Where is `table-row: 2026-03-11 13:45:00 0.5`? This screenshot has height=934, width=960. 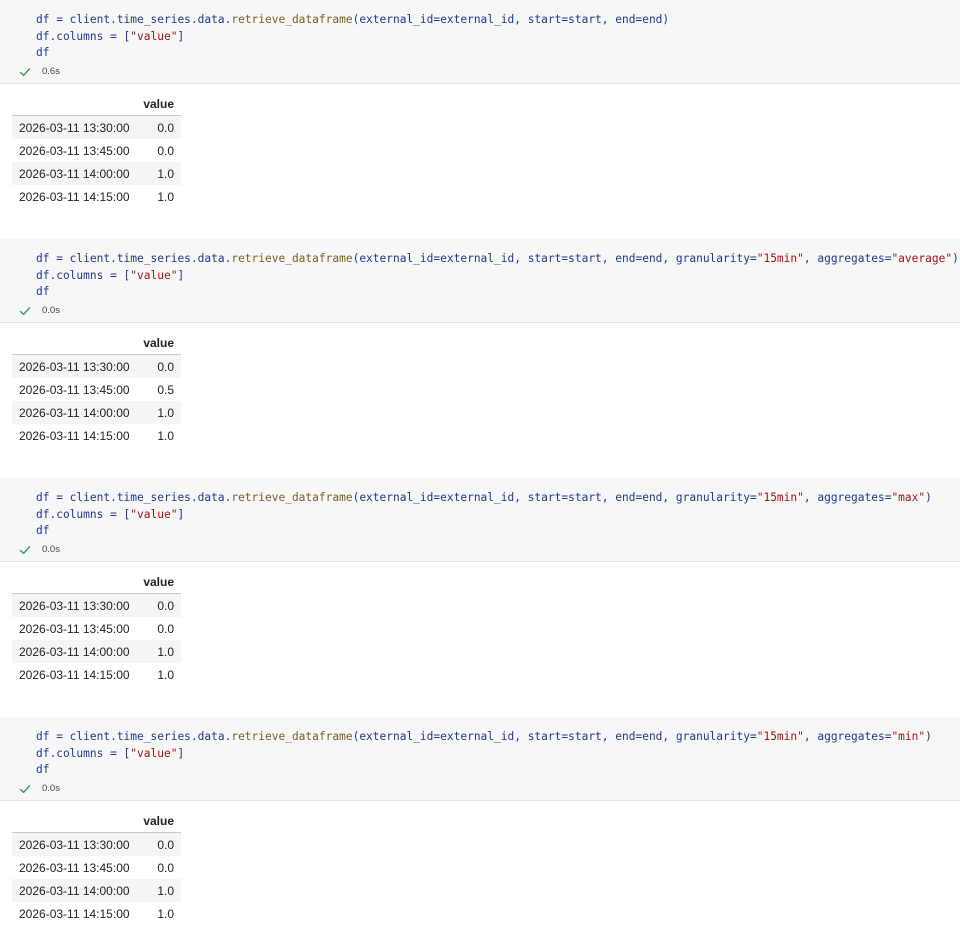 table-row: 2026-03-11 13:45:00 0.5 is located at coordinates (96, 389).